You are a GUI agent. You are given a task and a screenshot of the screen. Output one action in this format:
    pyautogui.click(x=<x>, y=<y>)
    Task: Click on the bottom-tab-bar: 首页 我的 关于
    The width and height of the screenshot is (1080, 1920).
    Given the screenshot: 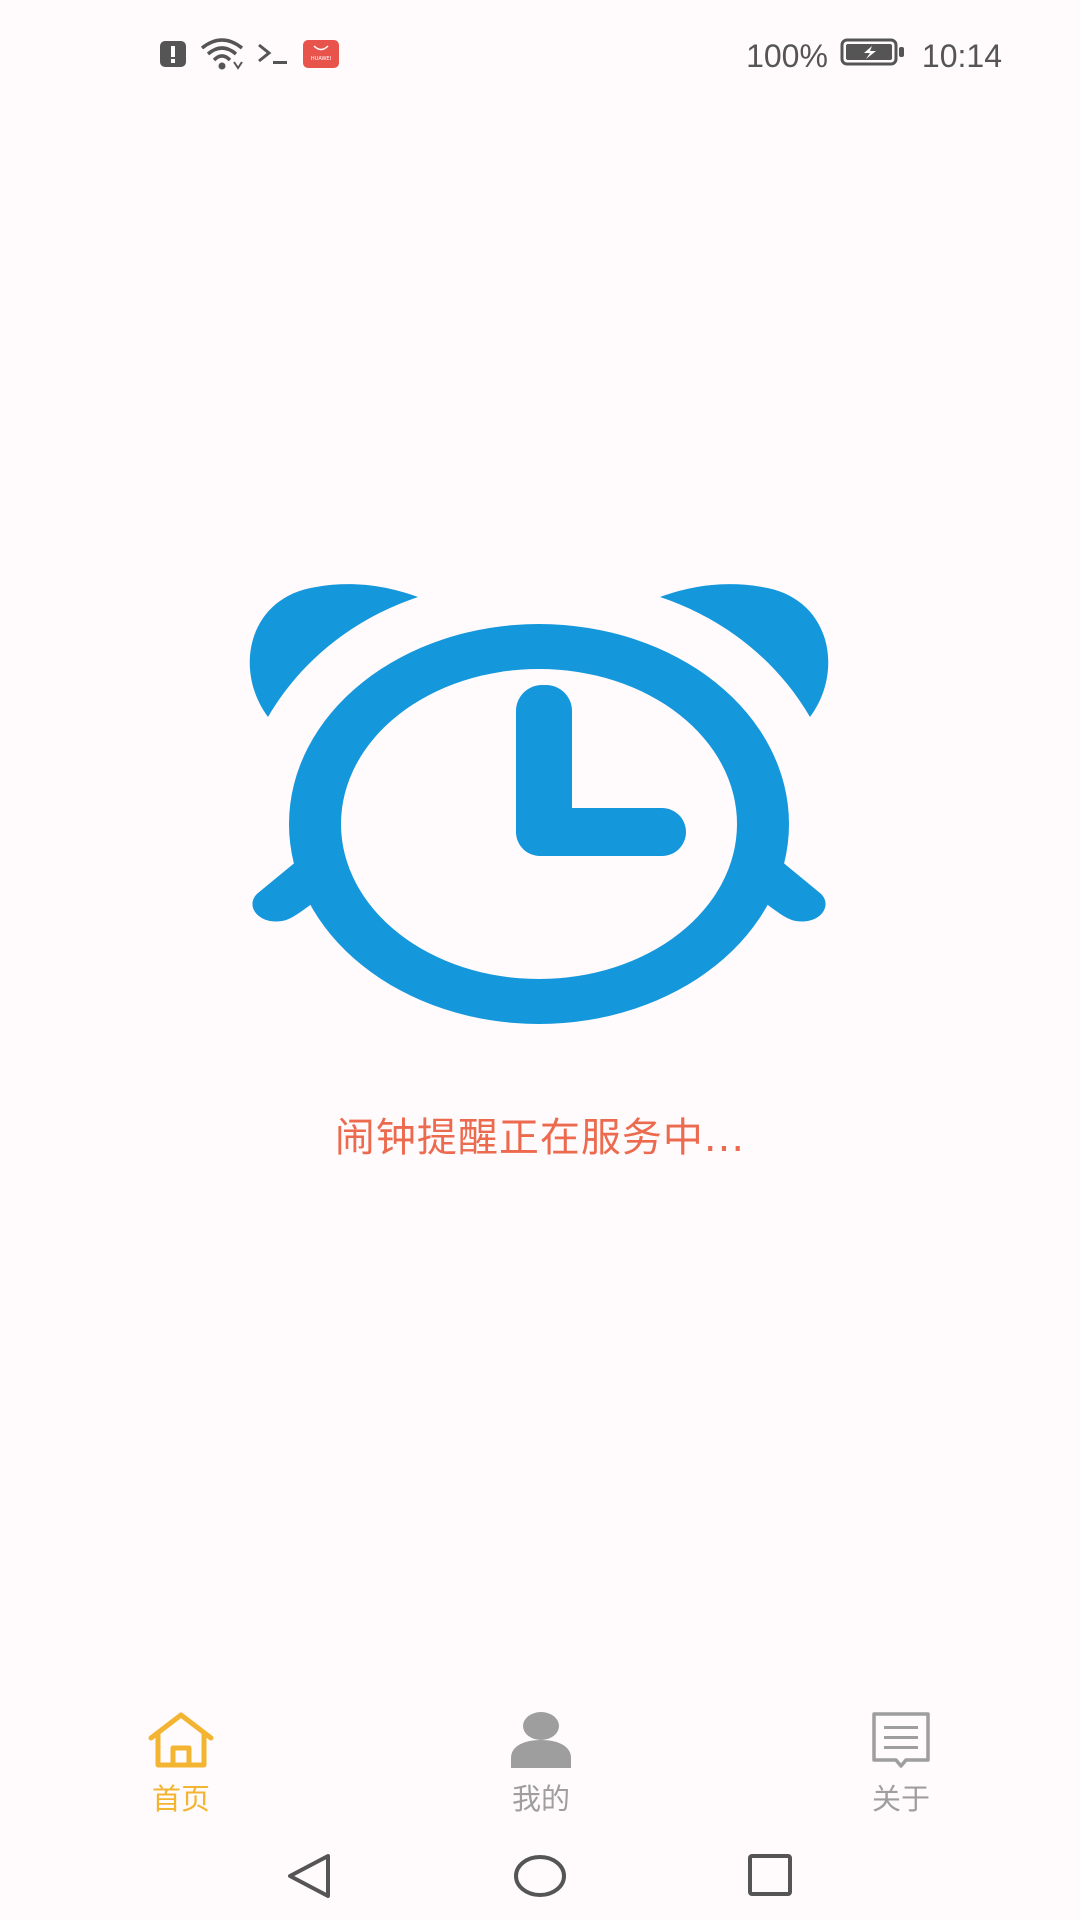 What is the action you would take?
    pyautogui.click(x=540, y=1765)
    